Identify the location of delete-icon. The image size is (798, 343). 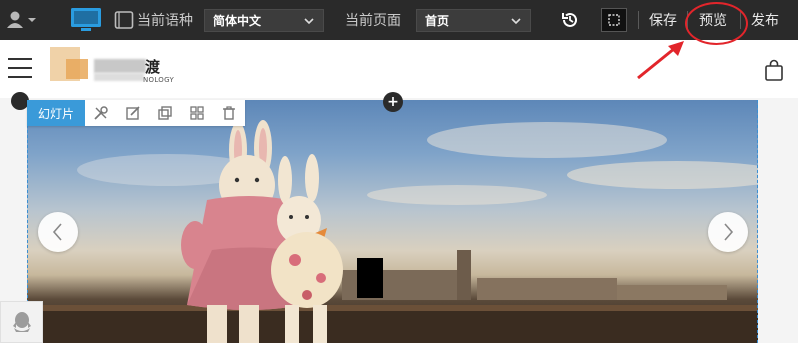
(229, 113).